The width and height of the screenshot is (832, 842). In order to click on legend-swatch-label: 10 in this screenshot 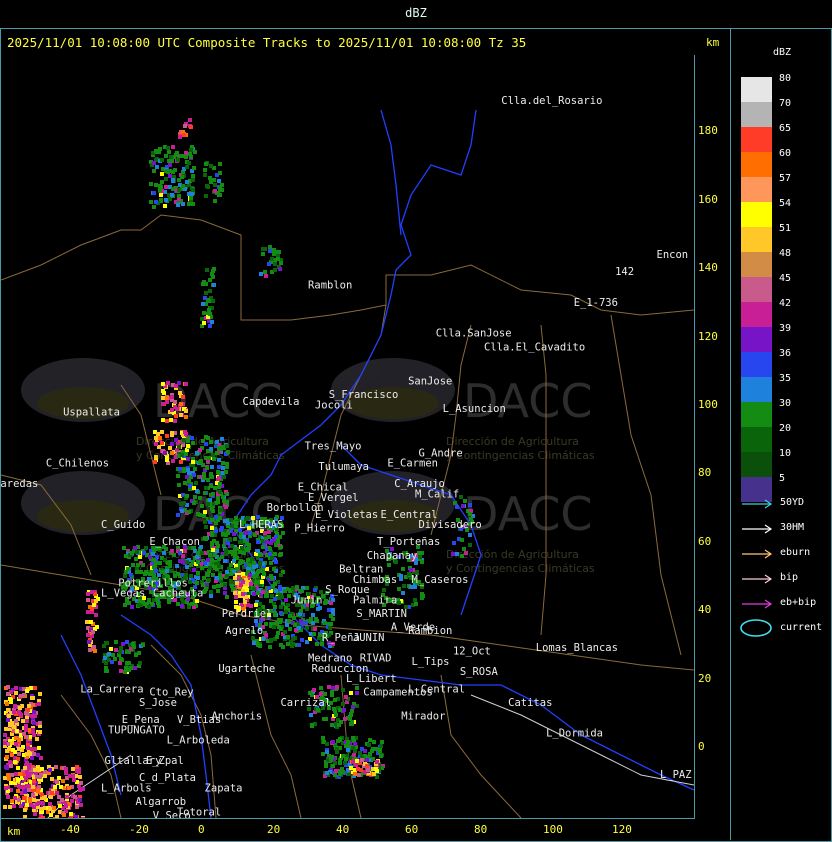, I will do `click(785, 453)`.